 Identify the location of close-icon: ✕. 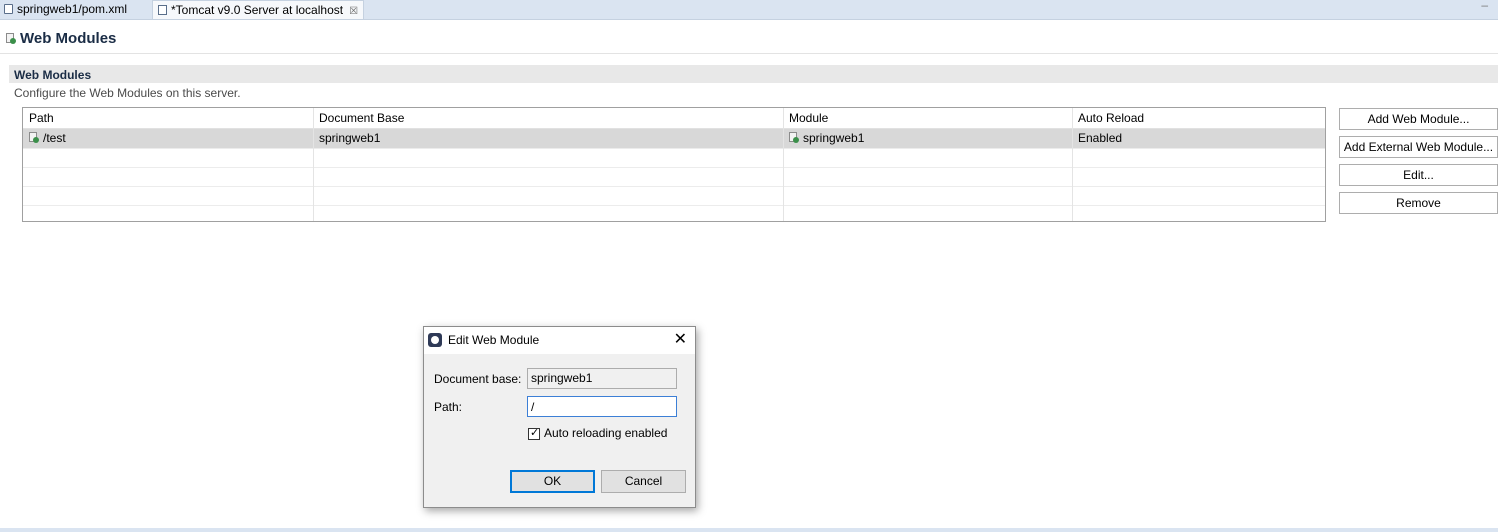
(680, 339).